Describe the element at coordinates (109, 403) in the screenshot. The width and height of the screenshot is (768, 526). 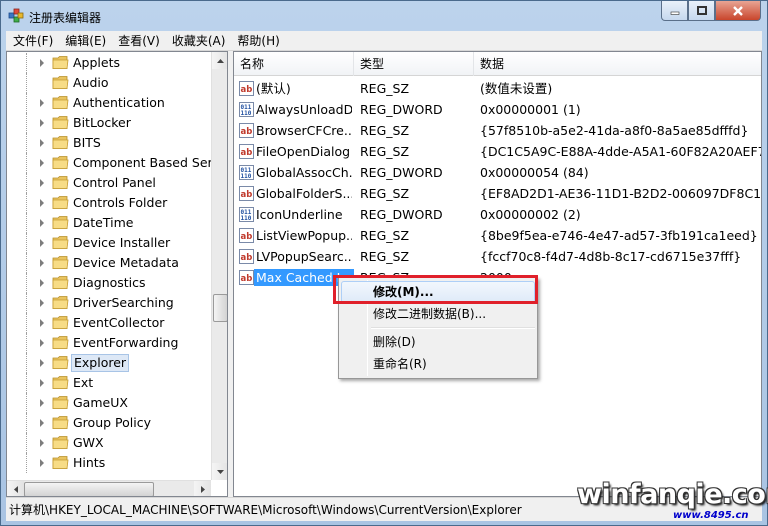
I see `tree-item: GameUX` at that location.